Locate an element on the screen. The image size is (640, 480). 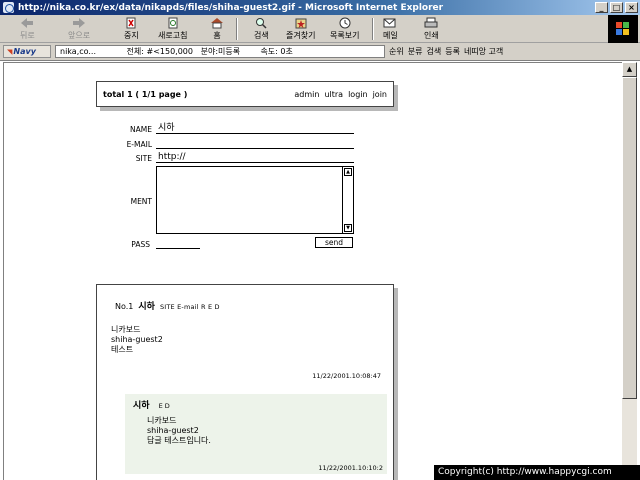
site-label: SITE is located at coordinates (143, 158).